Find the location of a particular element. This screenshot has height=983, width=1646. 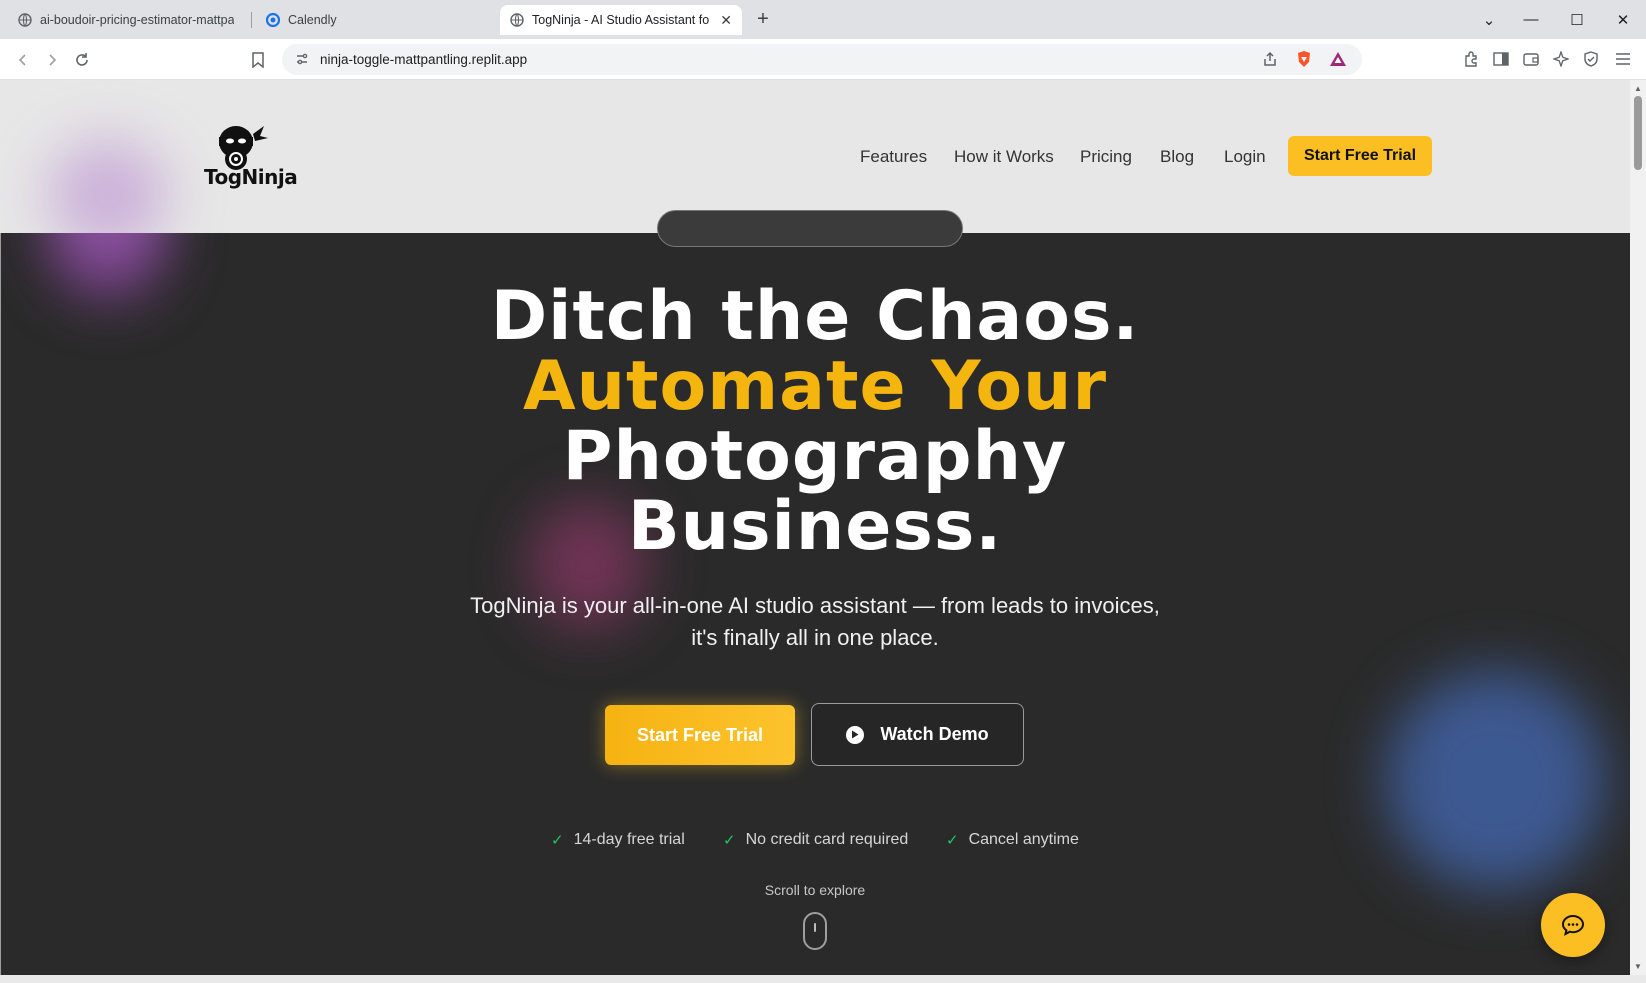

site-settings-icon is located at coordinates (302, 59).